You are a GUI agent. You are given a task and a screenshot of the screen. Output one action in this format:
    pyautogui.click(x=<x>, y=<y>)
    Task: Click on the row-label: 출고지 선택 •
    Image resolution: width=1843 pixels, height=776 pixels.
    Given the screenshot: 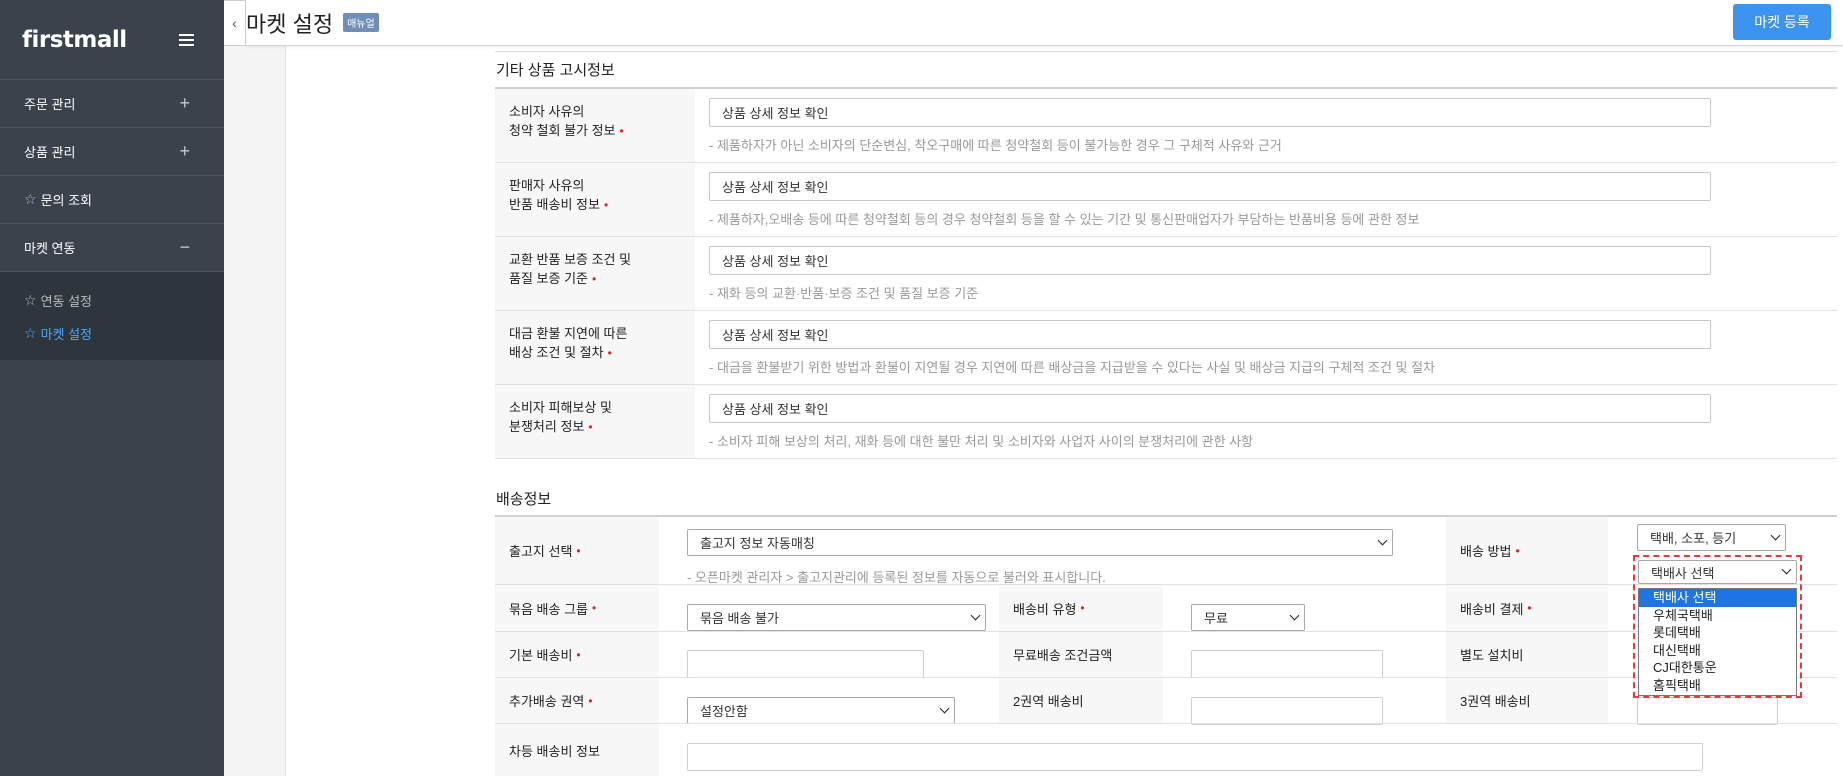 What is the action you would take?
    pyautogui.click(x=577, y=550)
    